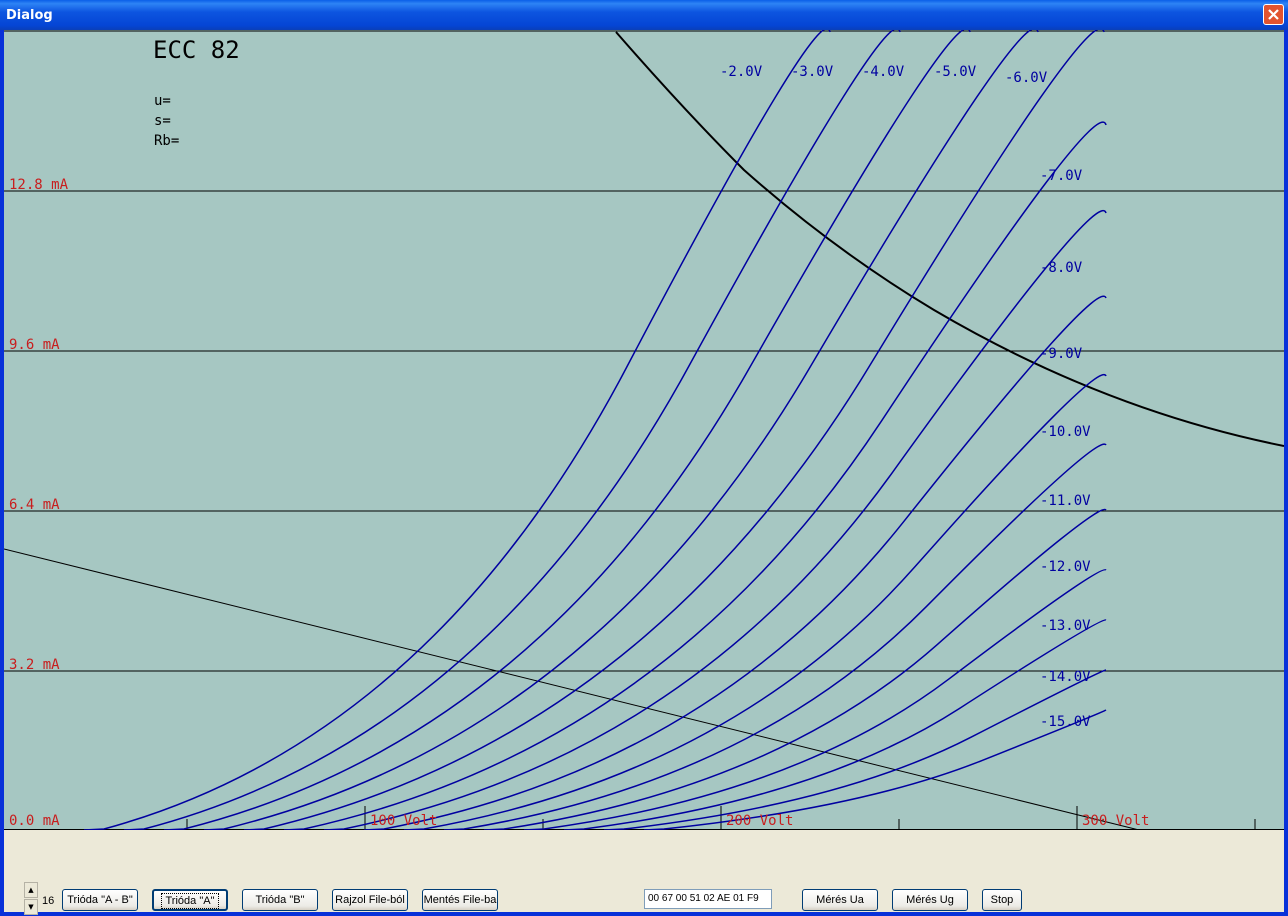 This screenshot has width=1288, height=916. I want to click on grid-voltage-label: -15.0V, so click(1065, 722).